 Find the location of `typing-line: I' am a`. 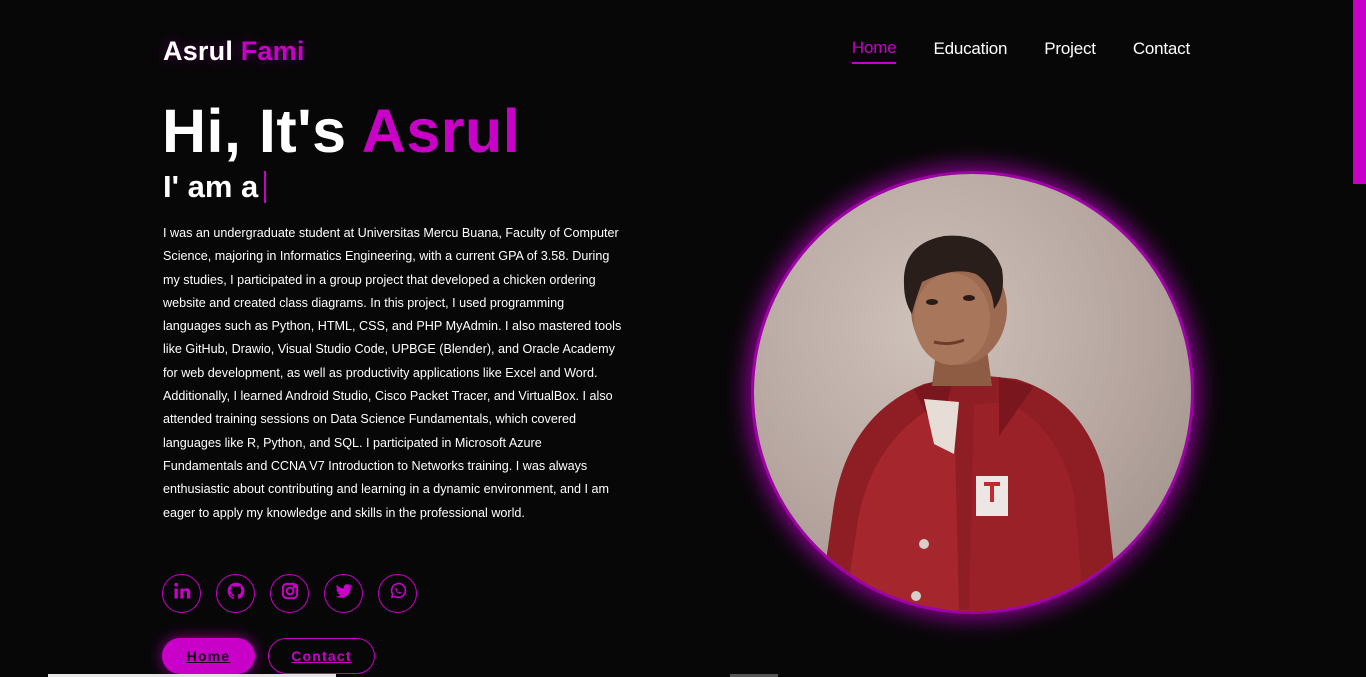

typing-line: I' am a is located at coordinates (215, 186).